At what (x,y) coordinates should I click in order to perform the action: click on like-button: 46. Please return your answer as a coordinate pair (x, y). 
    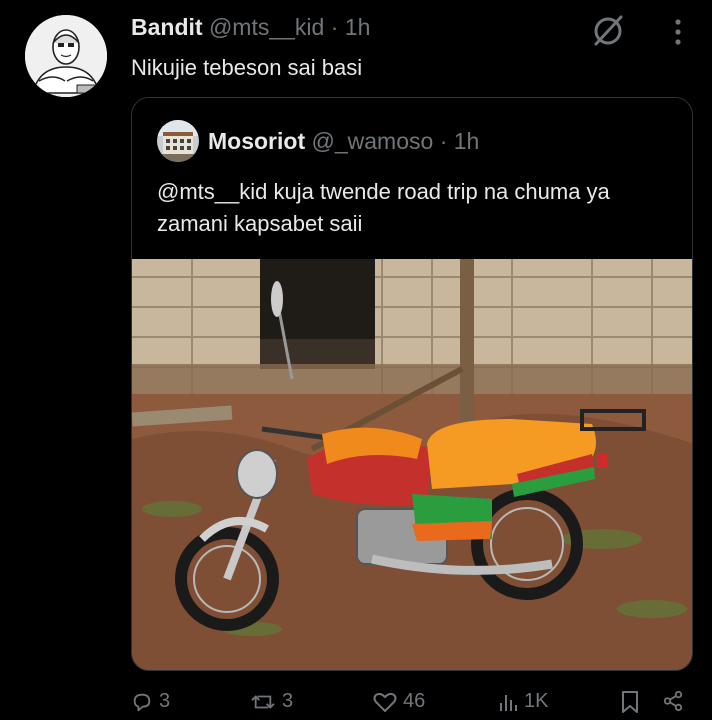
    Looking at the image, I should click on (399, 701).